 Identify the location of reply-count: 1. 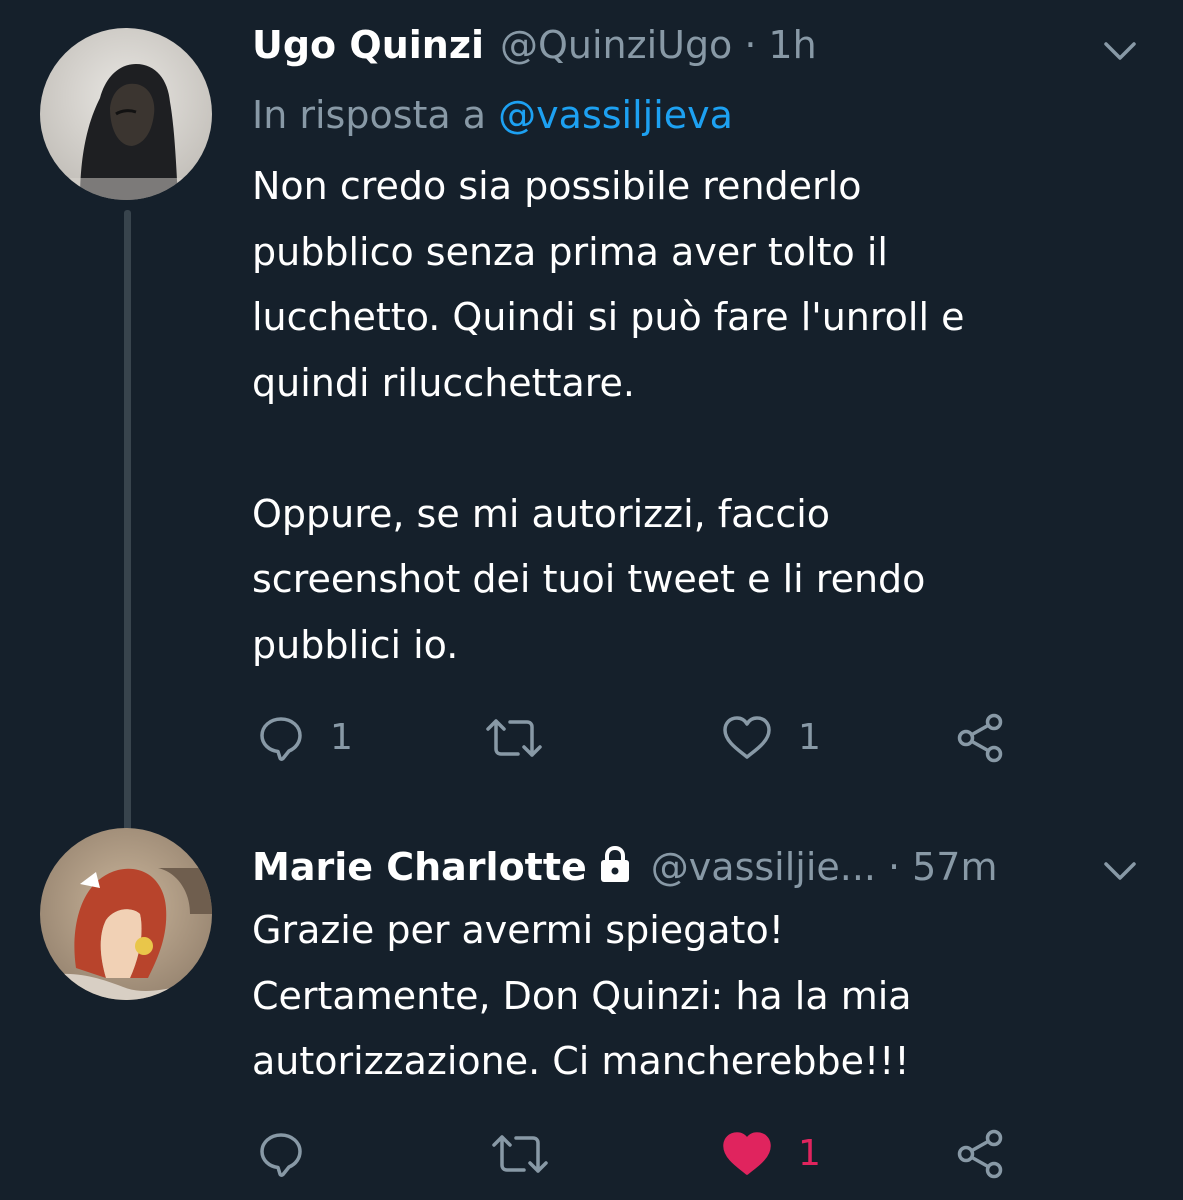
(341, 737).